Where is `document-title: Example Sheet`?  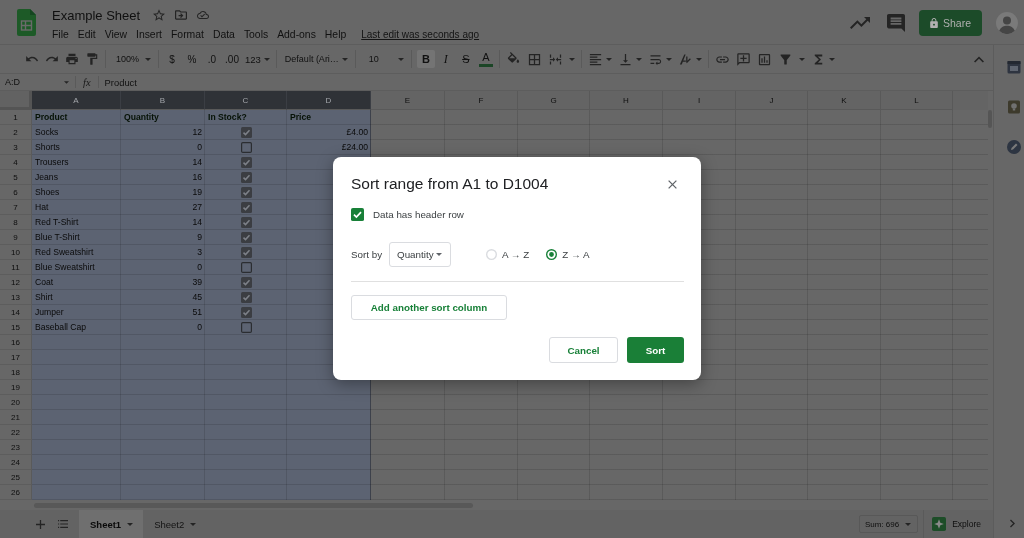
document-title: Example Sheet is located at coordinates (96, 15).